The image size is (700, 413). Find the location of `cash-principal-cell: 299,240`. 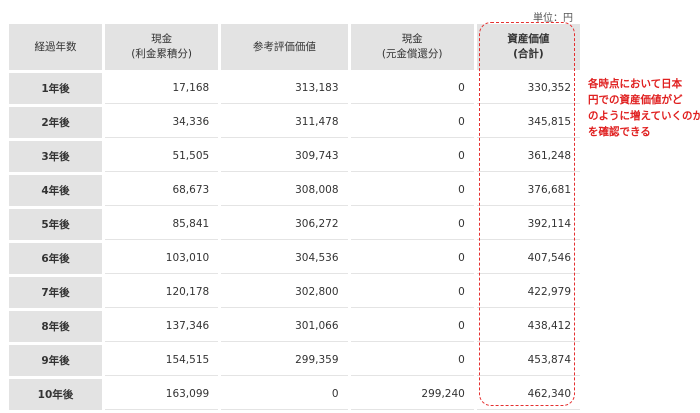

cash-principal-cell: 299,240 is located at coordinates (412, 394).